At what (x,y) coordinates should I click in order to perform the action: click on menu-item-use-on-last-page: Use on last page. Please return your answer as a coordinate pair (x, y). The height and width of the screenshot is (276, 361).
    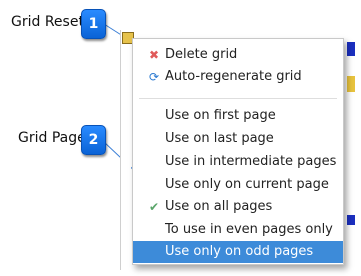
    Looking at the image, I should click on (238, 139).